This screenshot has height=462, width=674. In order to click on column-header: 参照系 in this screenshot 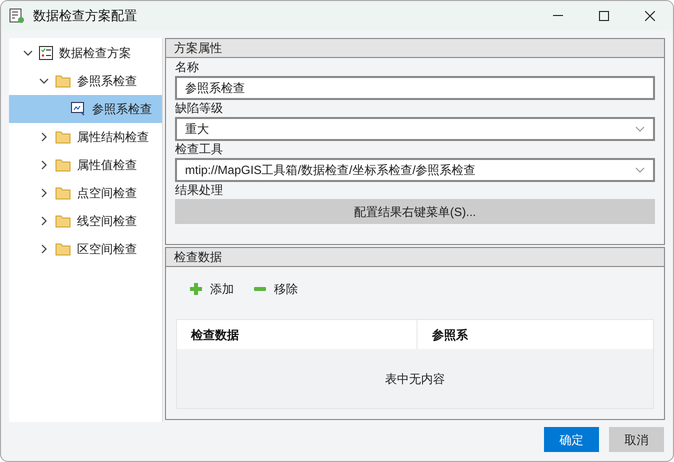, I will do `click(535, 334)`.